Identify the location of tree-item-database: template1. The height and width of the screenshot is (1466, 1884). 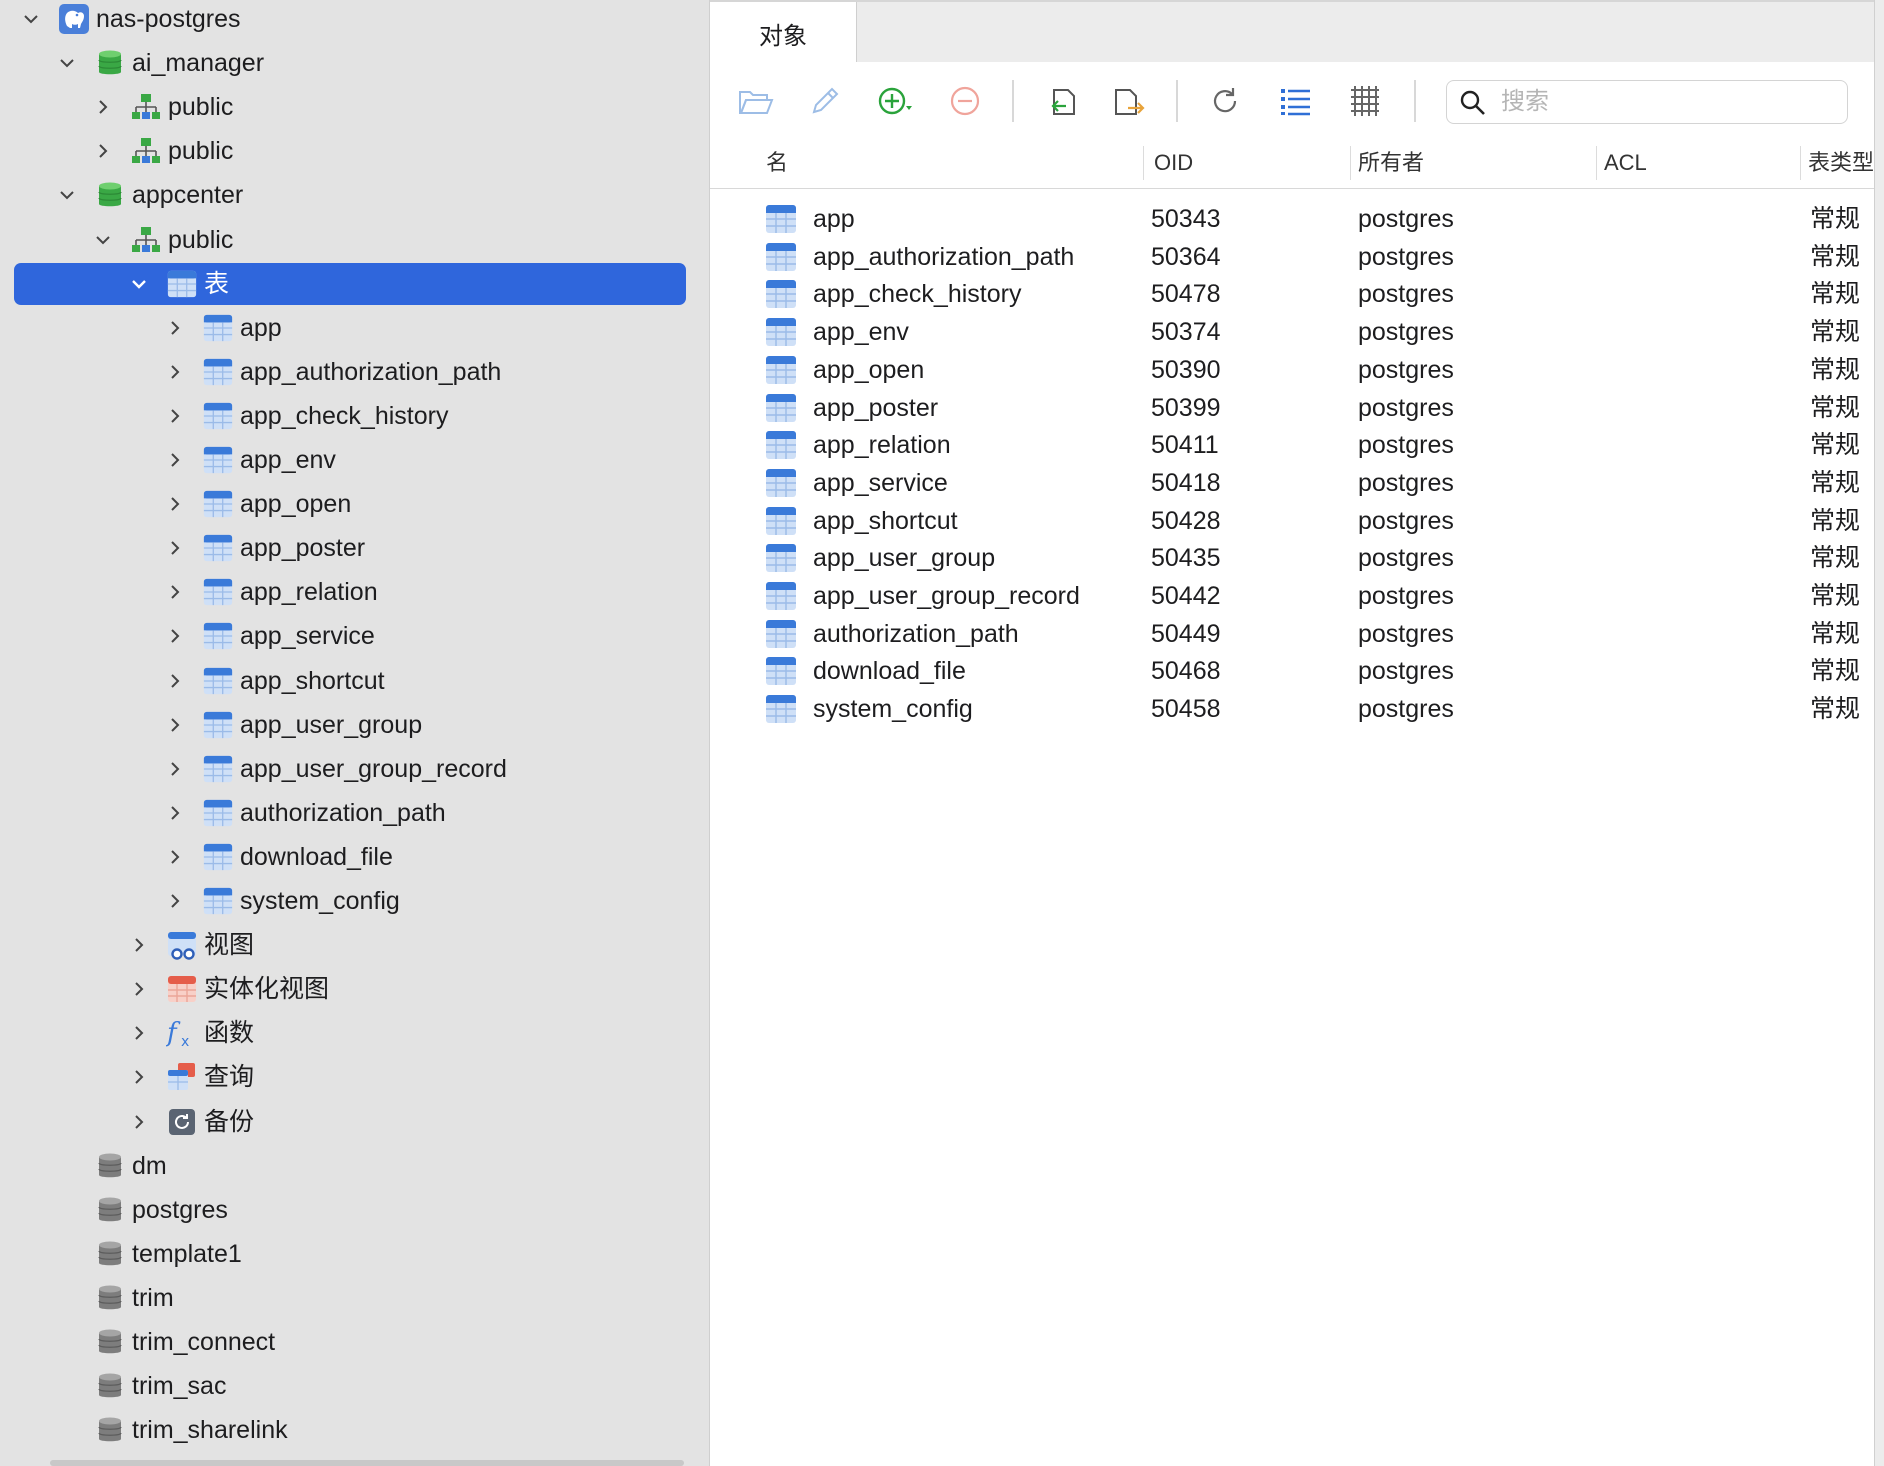
(354, 1254).